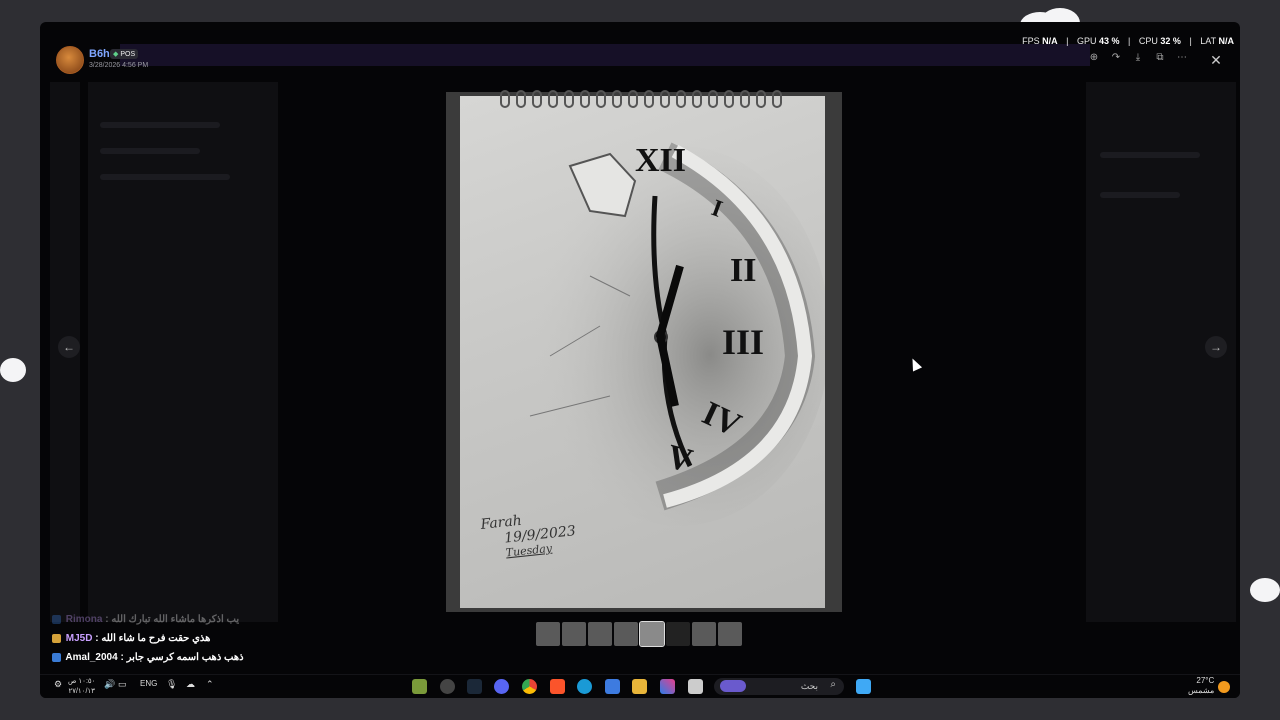 The image size is (1280, 720). Describe the element at coordinates (175, 619) in the screenshot. I see `chat-text: يب اذكرها ماشاء الله تبارك الله` at that location.